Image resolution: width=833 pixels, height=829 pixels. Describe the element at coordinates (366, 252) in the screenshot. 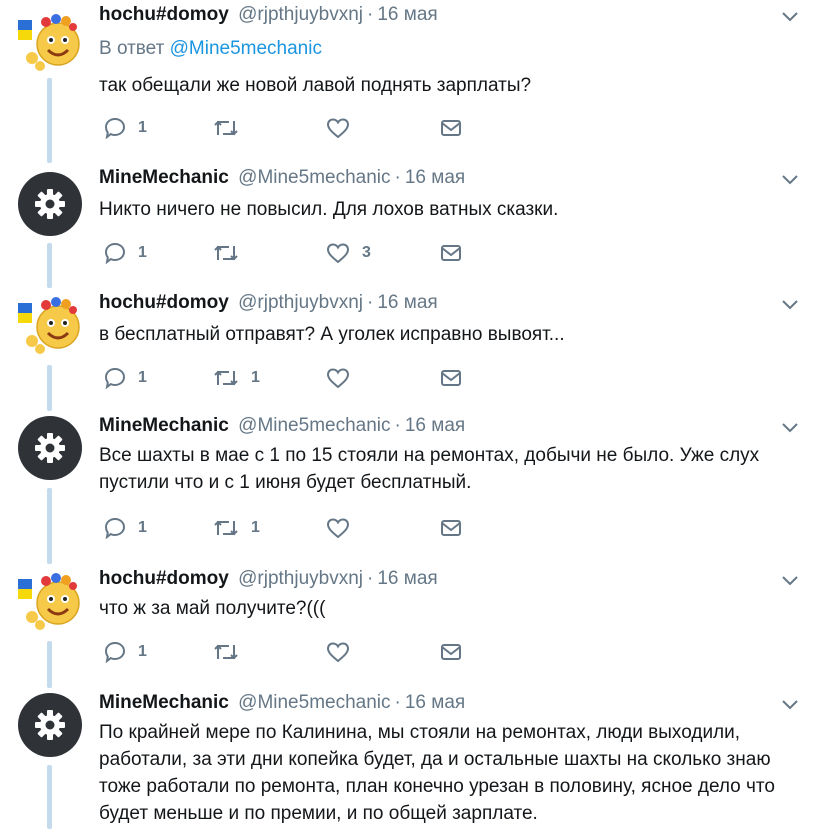

I see `like-count: 3` at that location.